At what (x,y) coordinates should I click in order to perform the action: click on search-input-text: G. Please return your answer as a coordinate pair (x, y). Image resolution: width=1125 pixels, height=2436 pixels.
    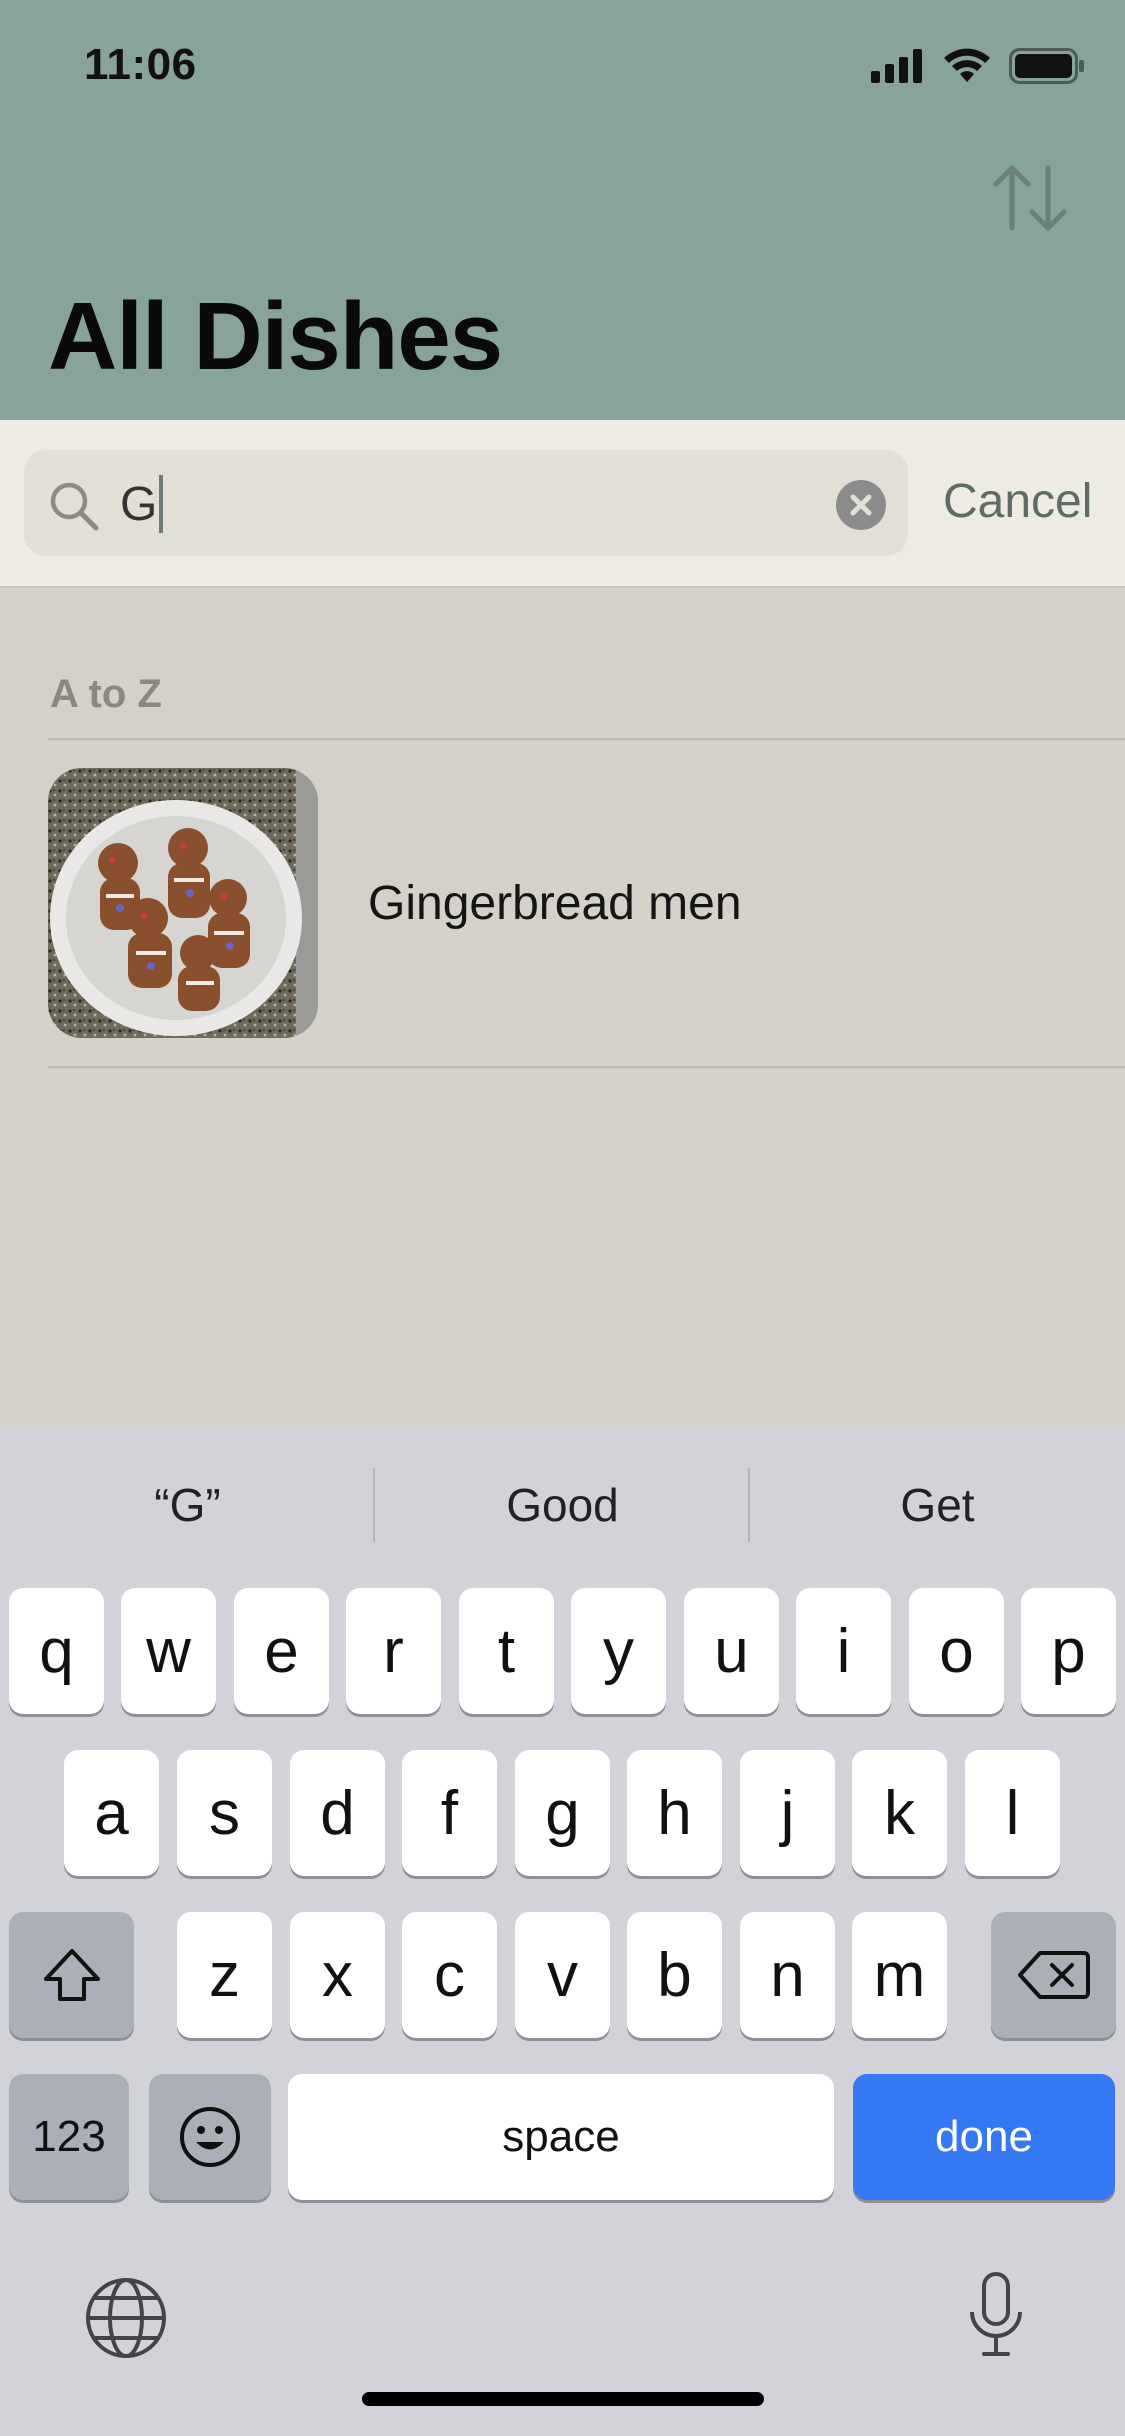
    Looking at the image, I should click on (139, 504).